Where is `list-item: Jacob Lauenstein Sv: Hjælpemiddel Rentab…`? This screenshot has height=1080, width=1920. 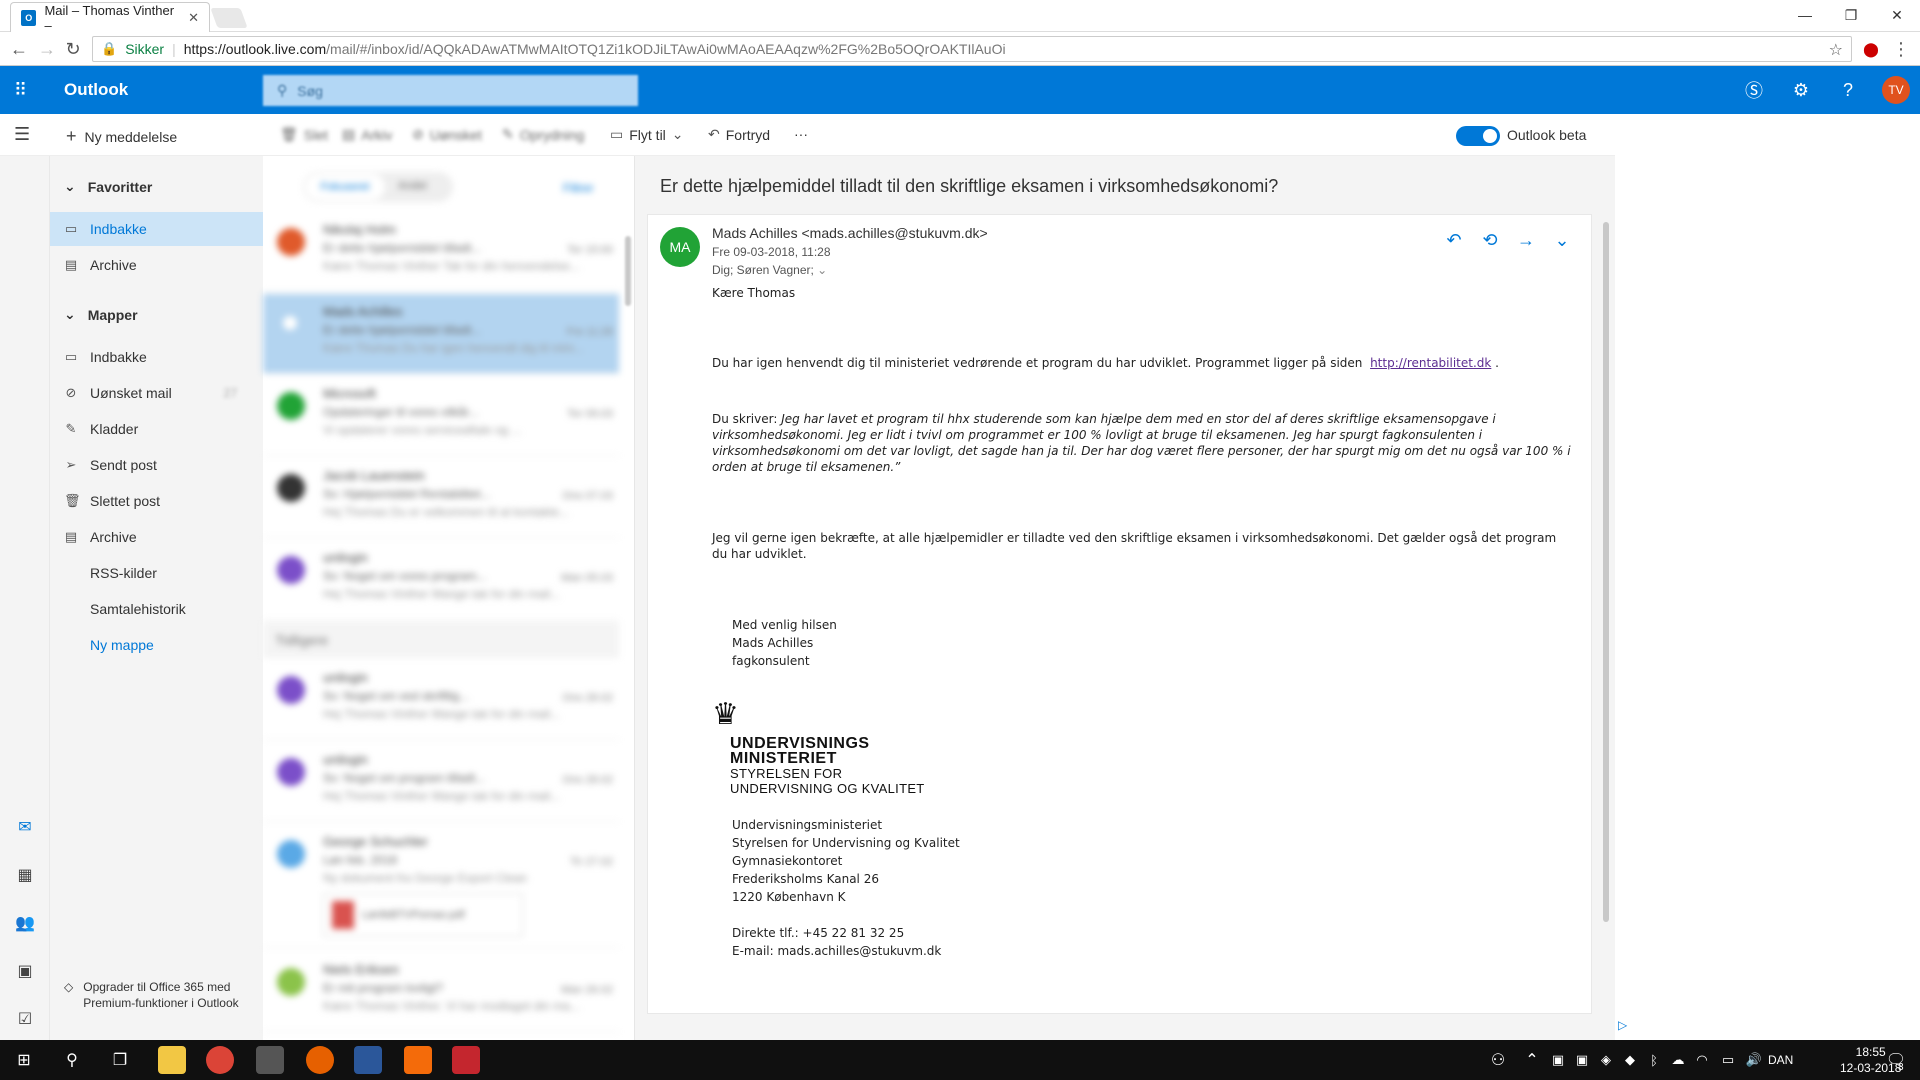
list-item: Jacob Lauenstein Sv: Hjælpemiddel Rentab… is located at coordinates (441, 498).